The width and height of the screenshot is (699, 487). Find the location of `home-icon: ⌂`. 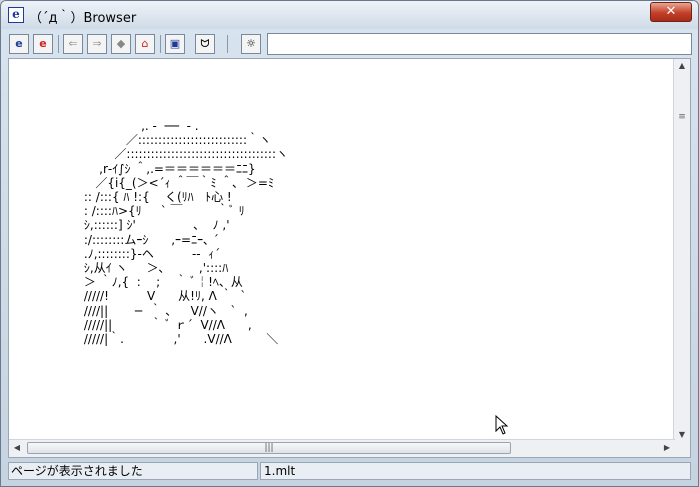

home-icon: ⌂ is located at coordinates (145, 44).